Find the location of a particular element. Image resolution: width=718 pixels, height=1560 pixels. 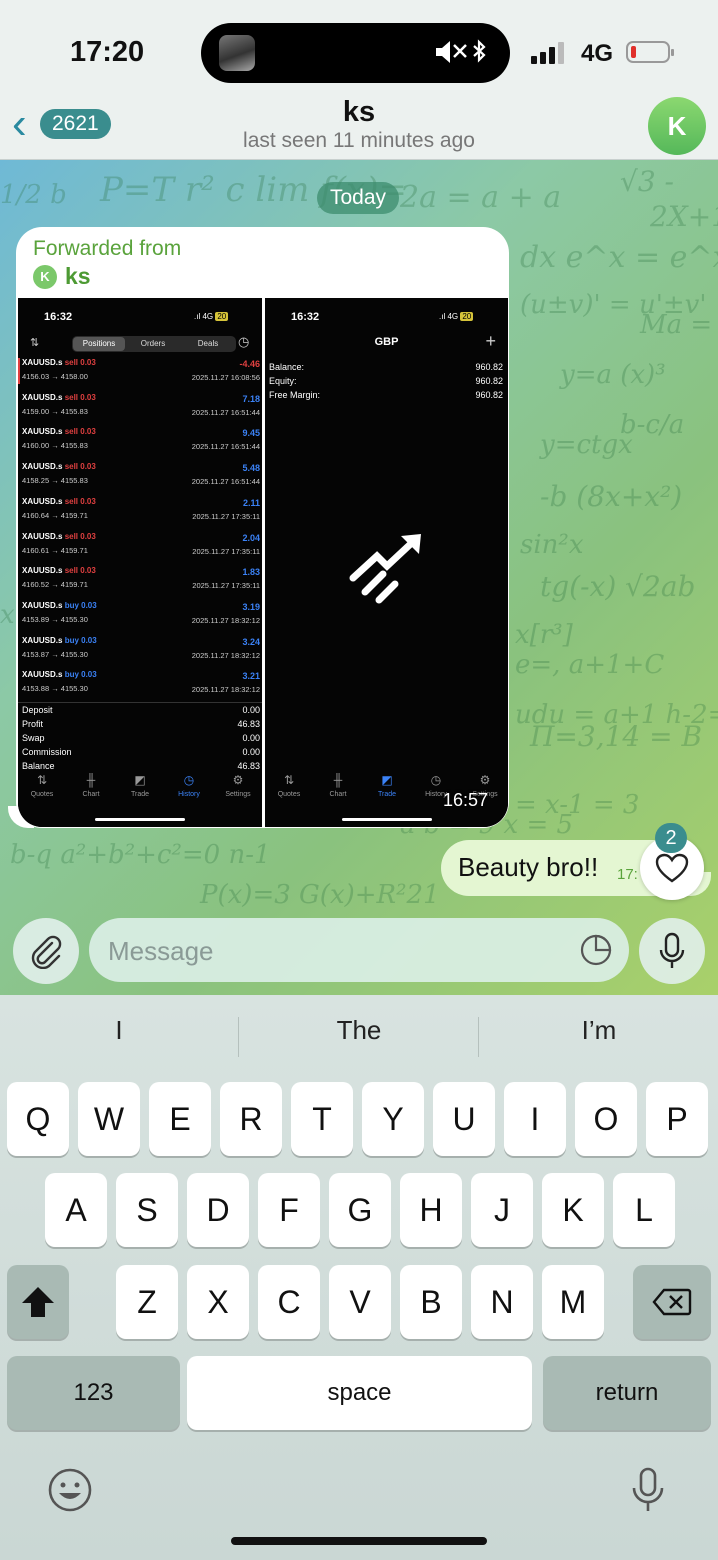

key-h: H is located at coordinates (431, 1210).